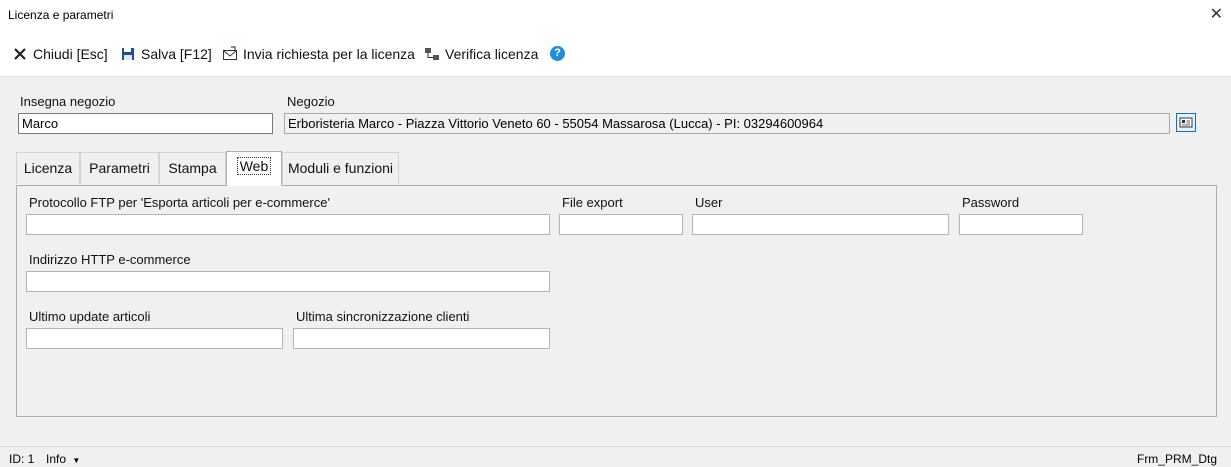  I want to click on network-icon, so click(432, 54).